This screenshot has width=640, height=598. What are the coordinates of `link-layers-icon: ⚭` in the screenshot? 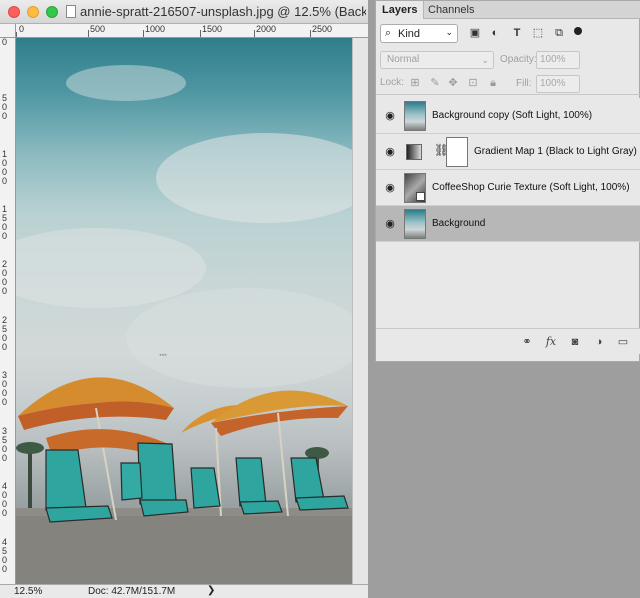 It's located at (527, 342).